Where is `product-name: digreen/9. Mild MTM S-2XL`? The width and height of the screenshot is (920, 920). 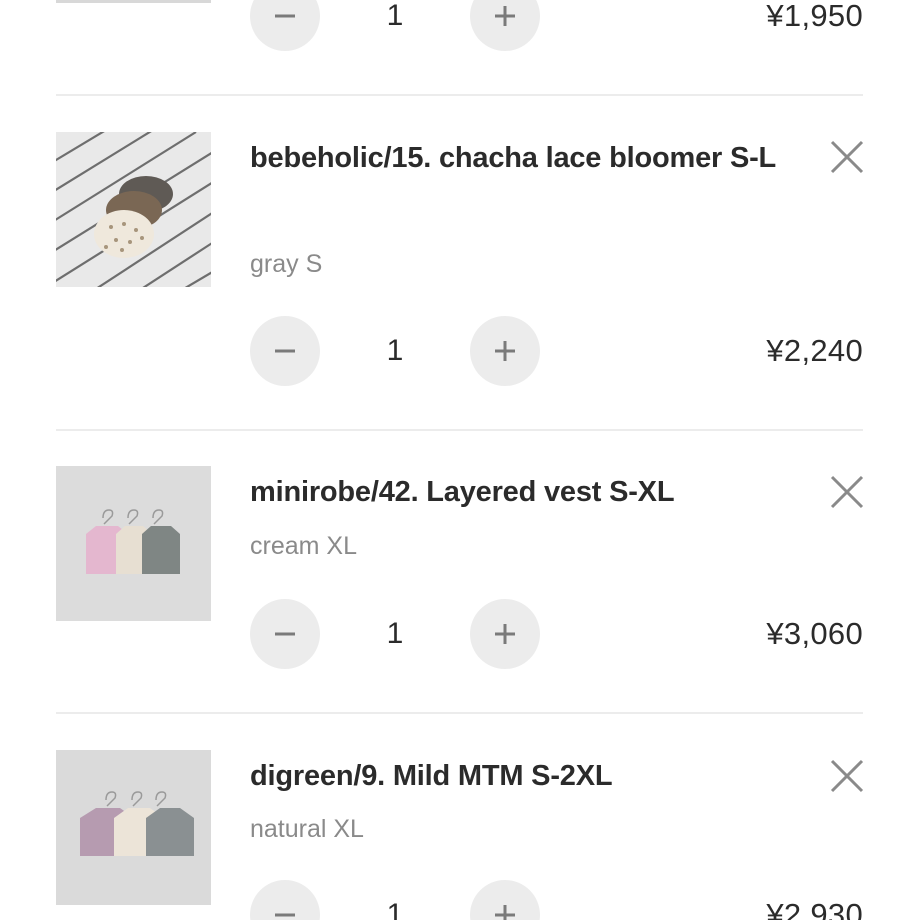
product-name: digreen/9. Mild MTM S-2XL is located at coordinates (530, 776).